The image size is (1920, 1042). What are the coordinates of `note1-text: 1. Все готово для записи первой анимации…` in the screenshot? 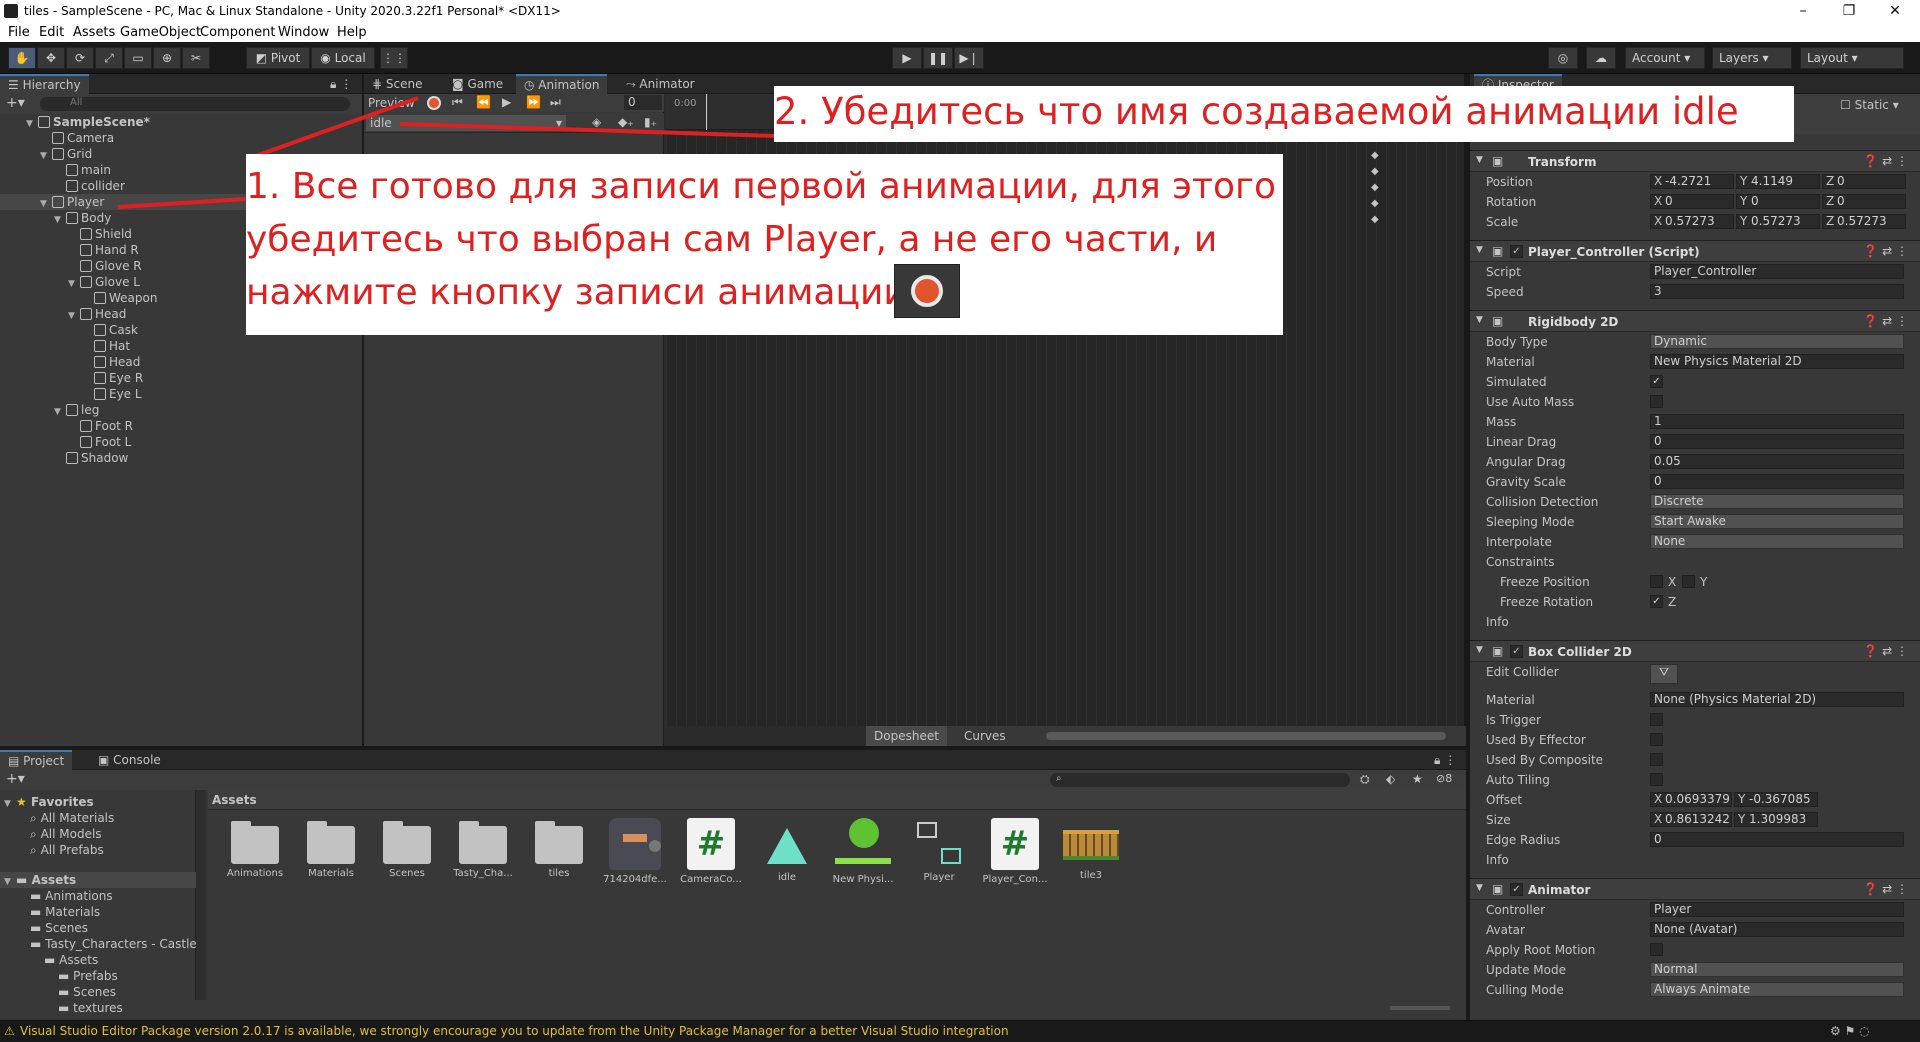 It's located at (761, 239).